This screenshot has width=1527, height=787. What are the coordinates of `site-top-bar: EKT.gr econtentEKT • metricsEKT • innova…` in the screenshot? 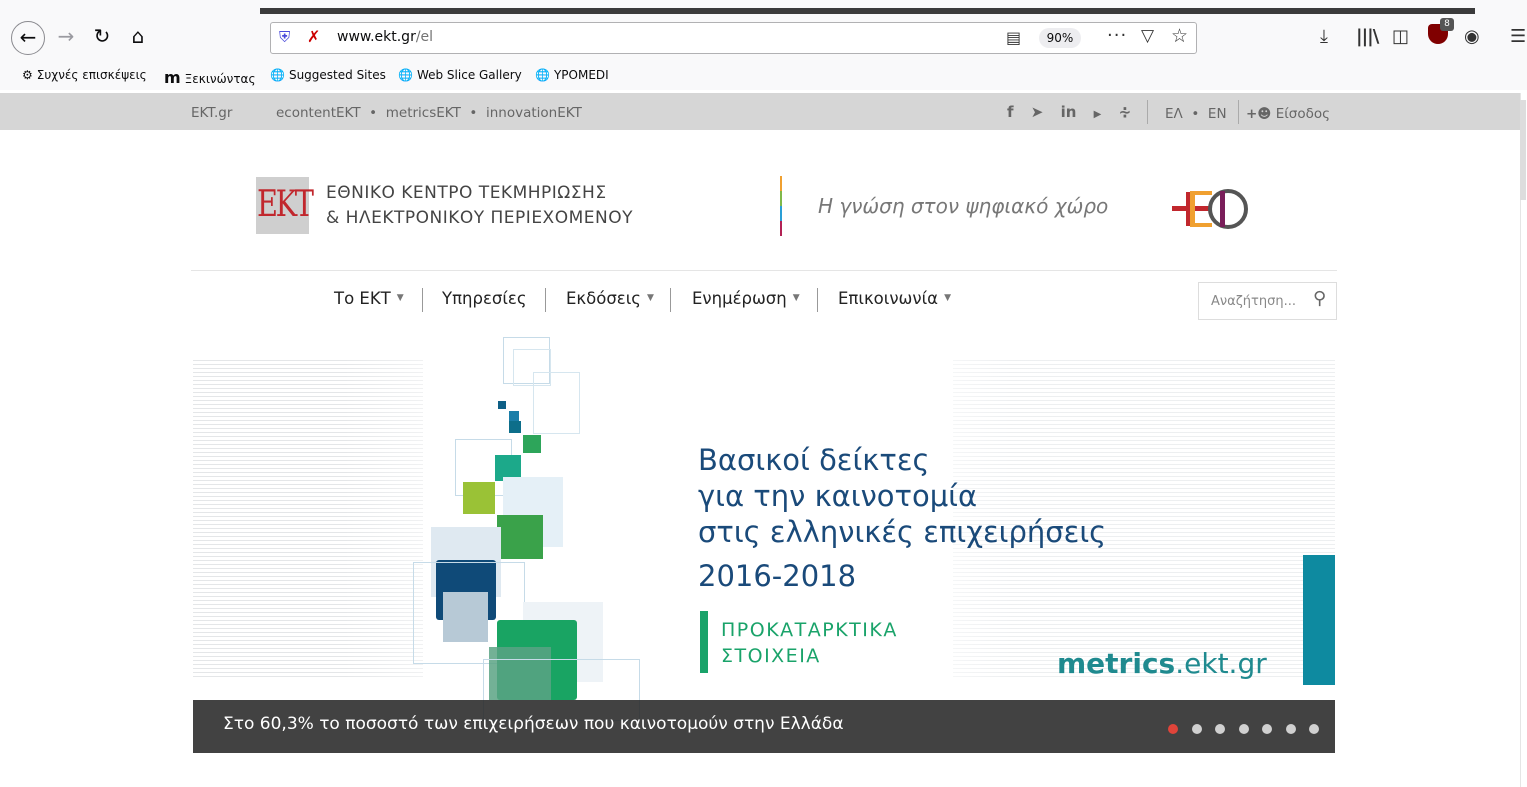 It's located at (760, 111).